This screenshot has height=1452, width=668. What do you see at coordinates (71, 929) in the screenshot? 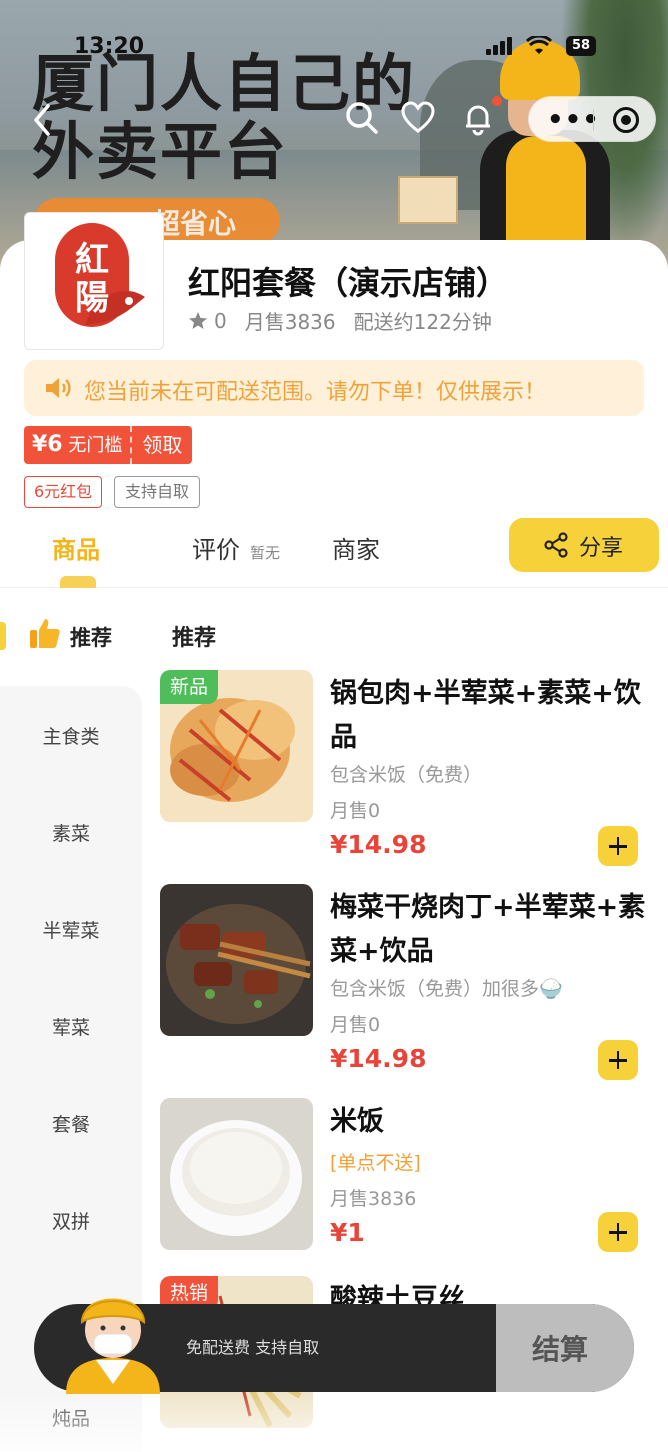
I see `sidebar-item-half-meat: 半荤菜` at bounding box center [71, 929].